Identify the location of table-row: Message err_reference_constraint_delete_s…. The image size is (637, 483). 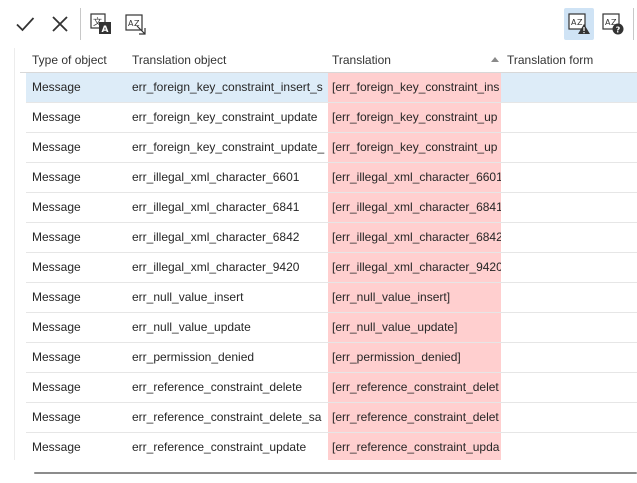
(331, 418).